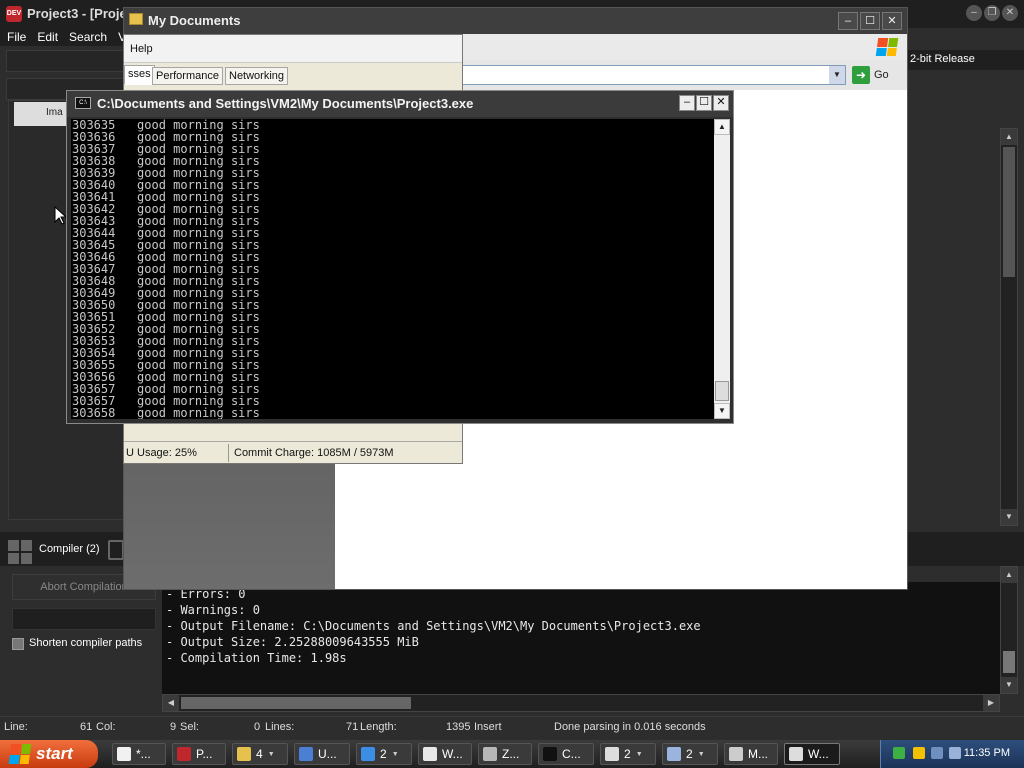 Image resolution: width=1024 pixels, height=768 pixels. Describe the element at coordinates (189, 727) in the screenshot. I see `status-sel-label: Sel:` at that location.